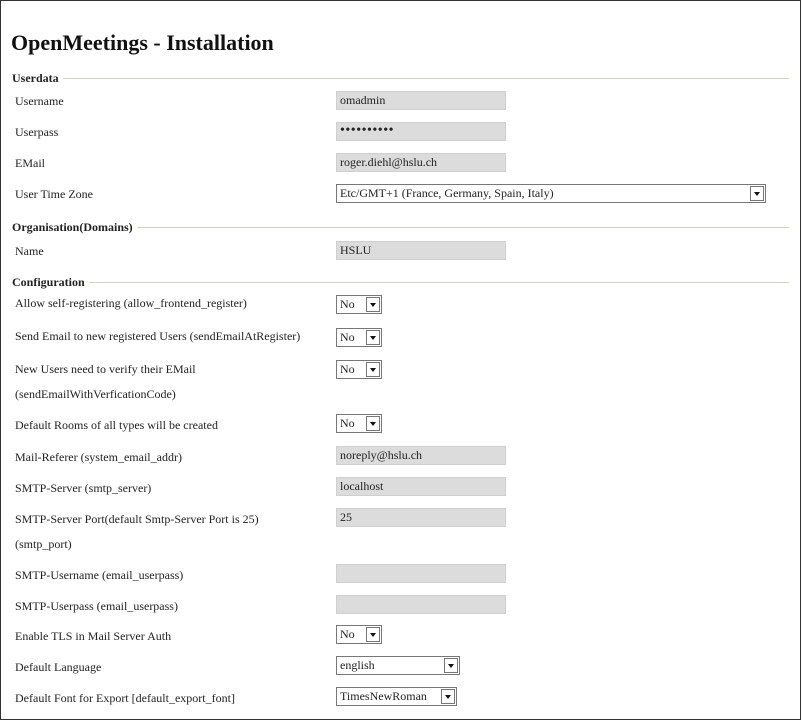 The image size is (803, 720). What do you see at coordinates (83, 488) in the screenshot?
I see `smtp-server-label: SMTP-Server (smtp_server)` at bounding box center [83, 488].